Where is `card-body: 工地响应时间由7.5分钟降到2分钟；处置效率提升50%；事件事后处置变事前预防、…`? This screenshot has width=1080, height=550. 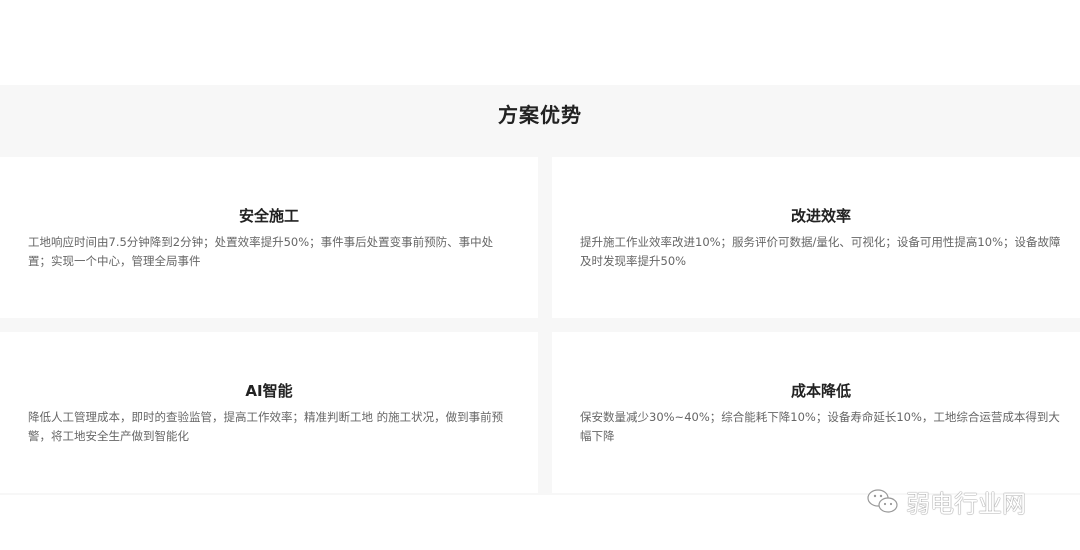
card-body: 工地响应时间由7.5分钟降到2分钟；处置效率提升50%；事件事后处置变事前预防、… is located at coordinates (261, 251).